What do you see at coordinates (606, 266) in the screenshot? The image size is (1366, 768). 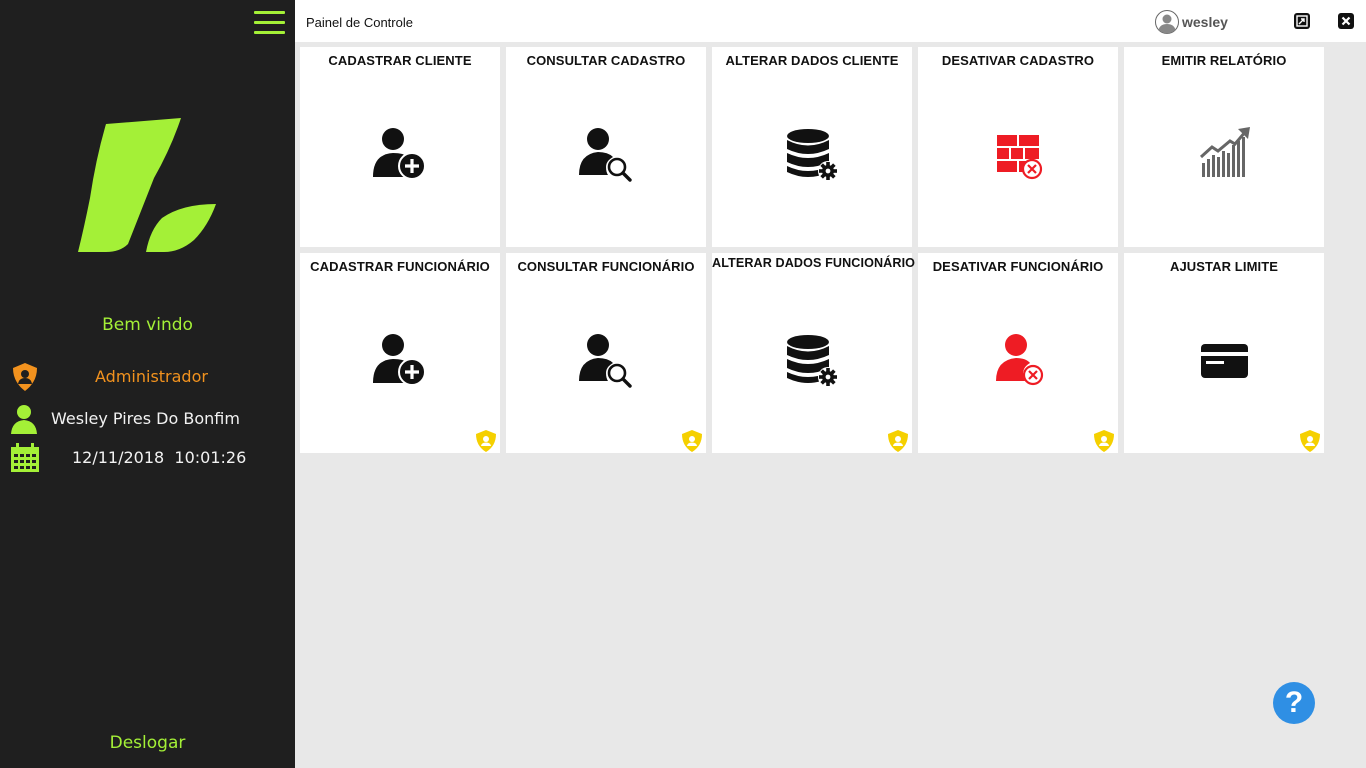 I see `tile-label: CONSULTAR FUNCIONÁRIO` at bounding box center [606, 266].